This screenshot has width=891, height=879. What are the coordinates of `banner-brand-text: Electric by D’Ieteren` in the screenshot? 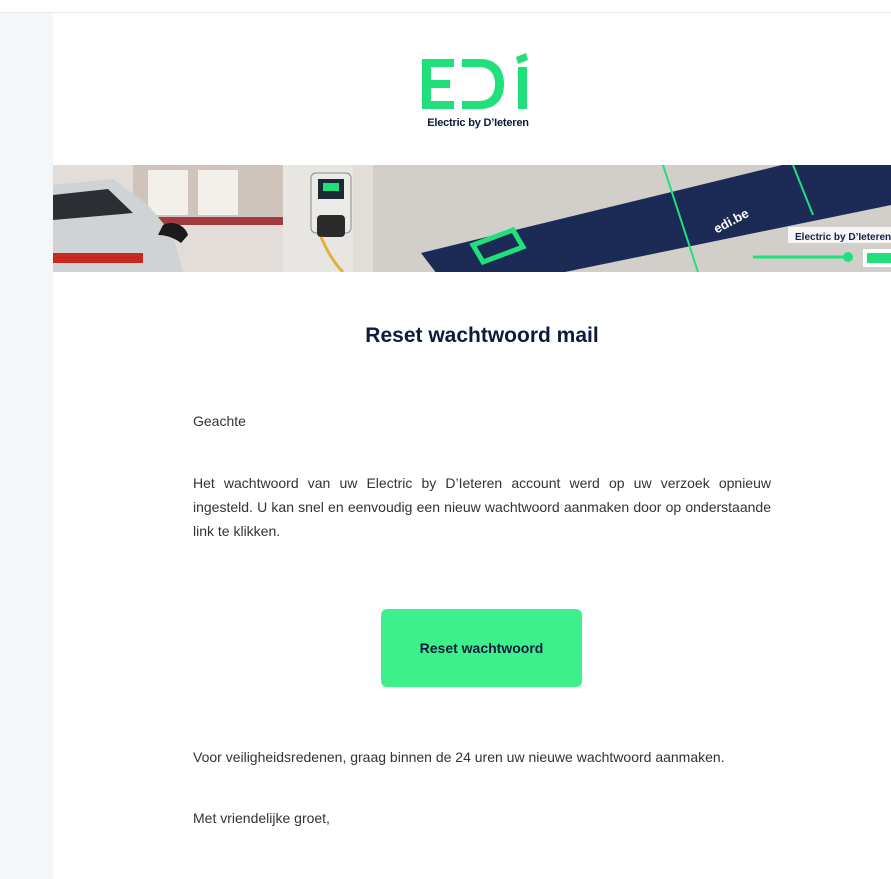 It's located at (843, 237).